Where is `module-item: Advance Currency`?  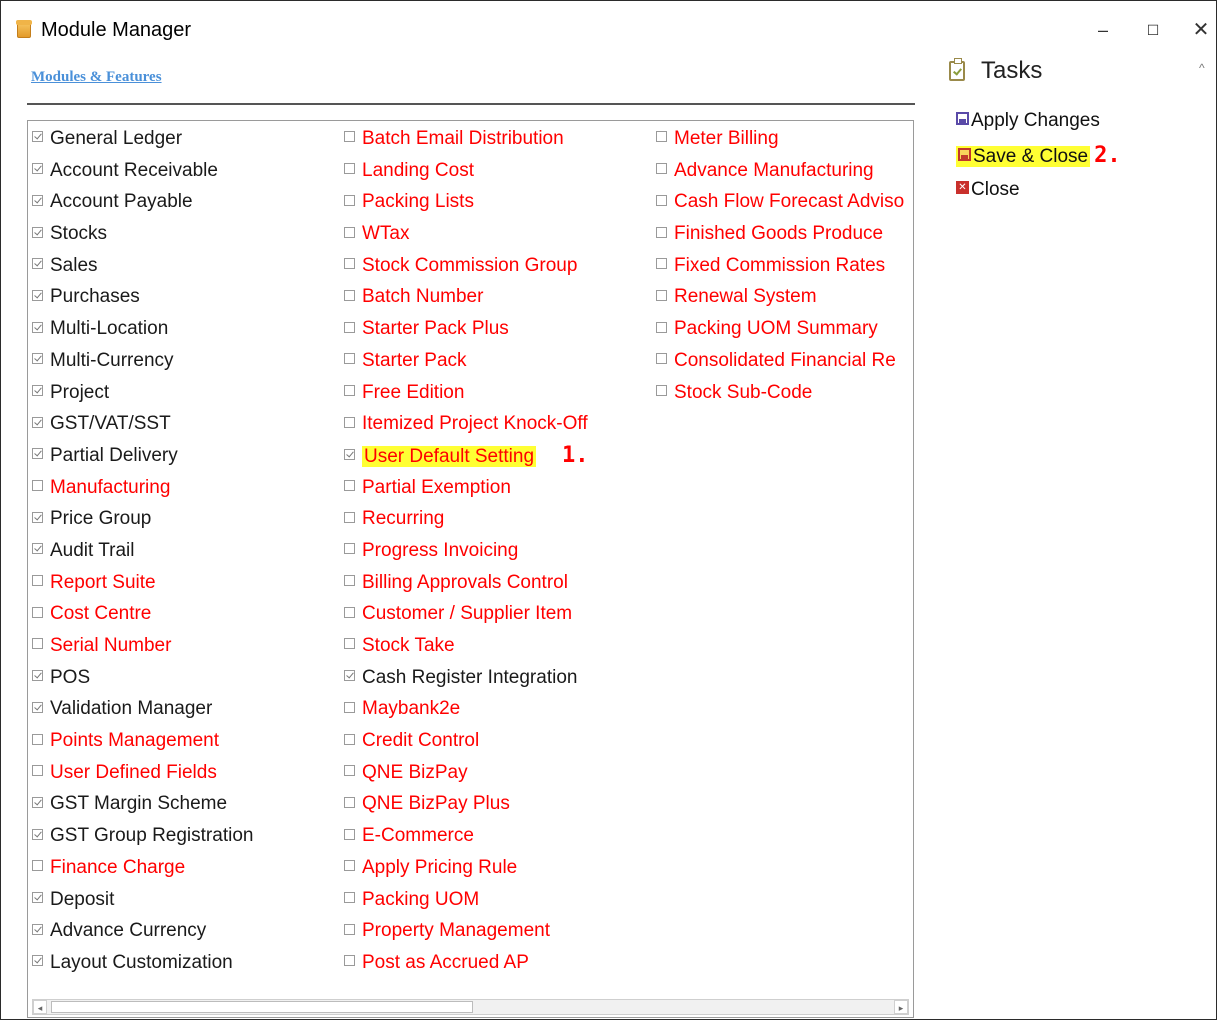
module-item: Advance Currency is located at coordinates (182, 931).